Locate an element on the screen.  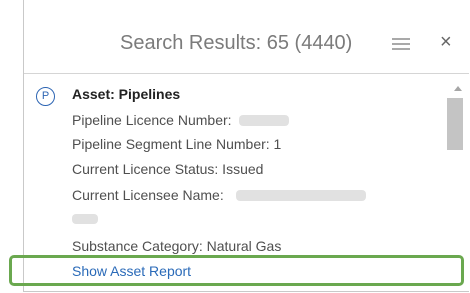
highlight-outline is located at coordinates (236, 270).